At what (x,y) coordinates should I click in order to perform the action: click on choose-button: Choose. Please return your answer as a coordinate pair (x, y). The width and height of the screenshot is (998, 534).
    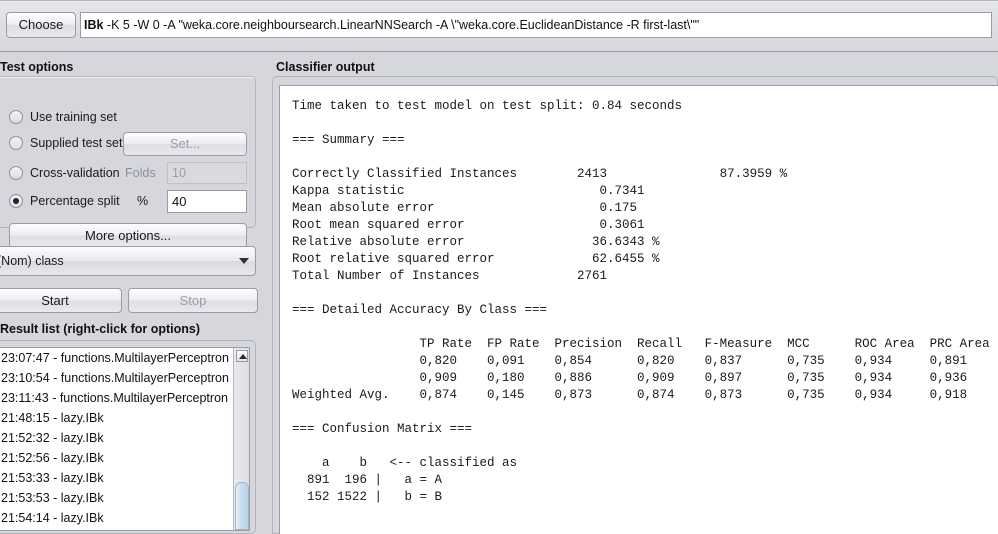
    Looking at the image, I should click on (41, 25).